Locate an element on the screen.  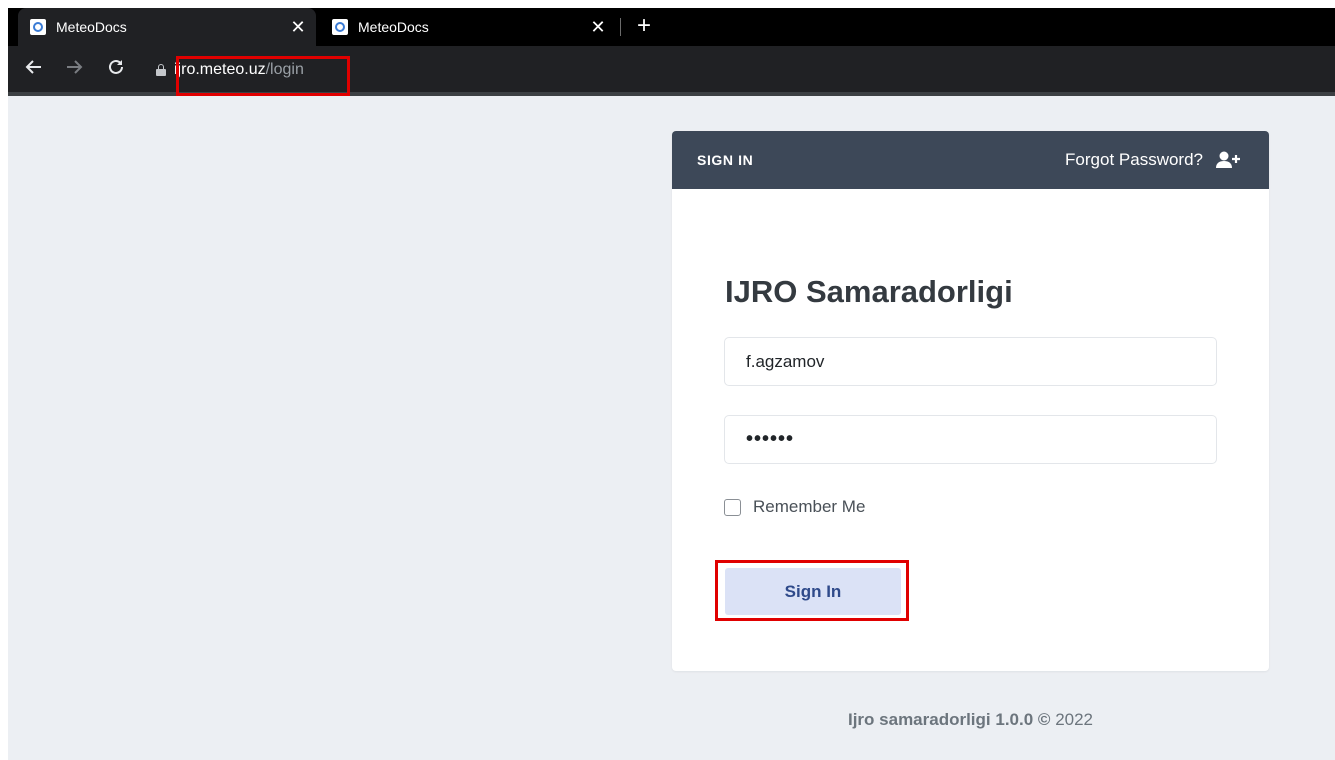
remember-me-label: Remember Me is located at coordinates (809, 506).